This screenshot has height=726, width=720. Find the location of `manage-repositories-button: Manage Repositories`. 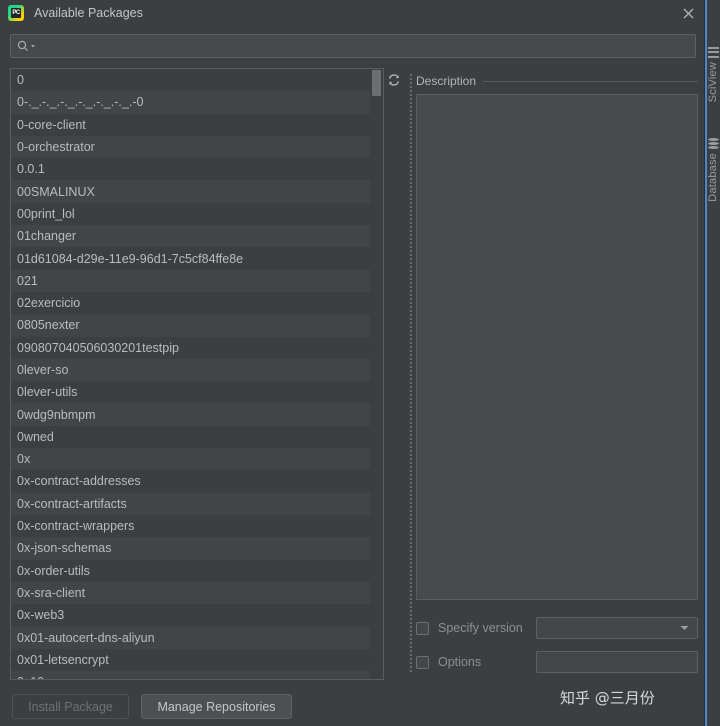

manage-repositories-button: Manage Repositories is located at coordinates (216, 706).